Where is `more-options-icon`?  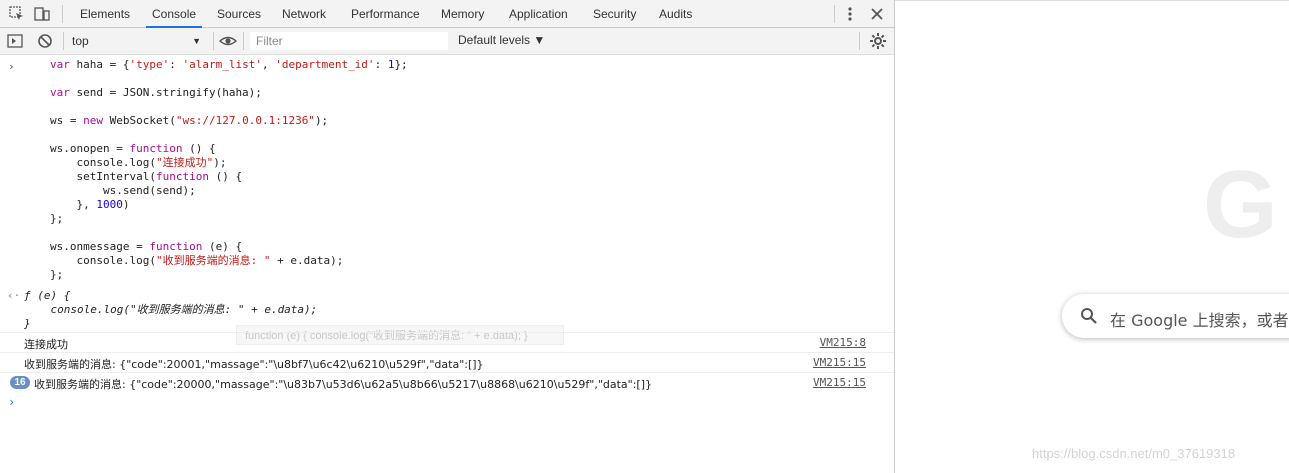
more-options-icon is located at coordinates (850, 14).